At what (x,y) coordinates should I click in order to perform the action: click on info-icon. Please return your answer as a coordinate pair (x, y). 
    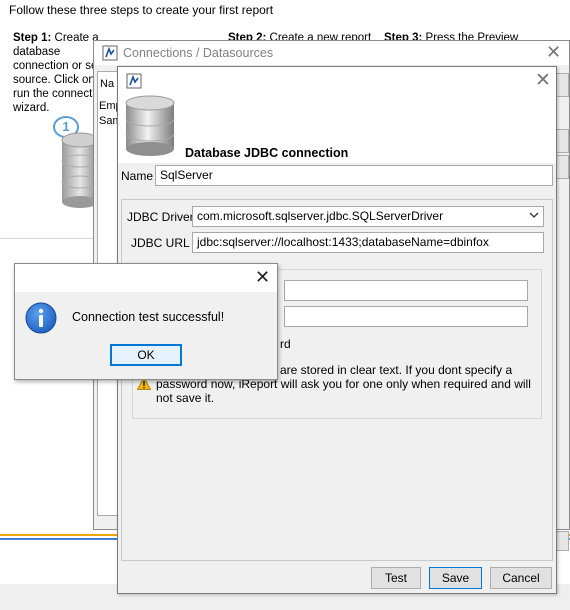
    Looking at the image, I should click on (41, 318).